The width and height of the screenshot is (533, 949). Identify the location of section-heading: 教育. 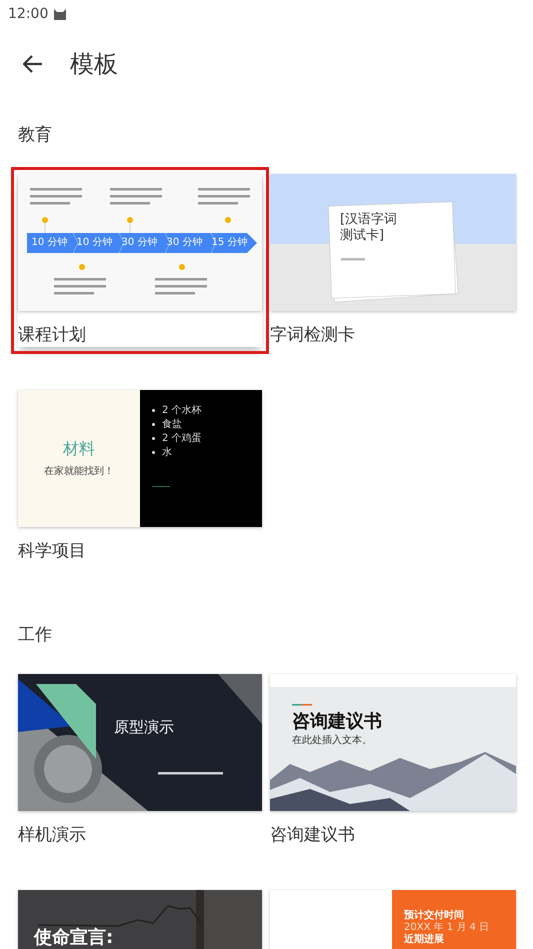
(35, 135).